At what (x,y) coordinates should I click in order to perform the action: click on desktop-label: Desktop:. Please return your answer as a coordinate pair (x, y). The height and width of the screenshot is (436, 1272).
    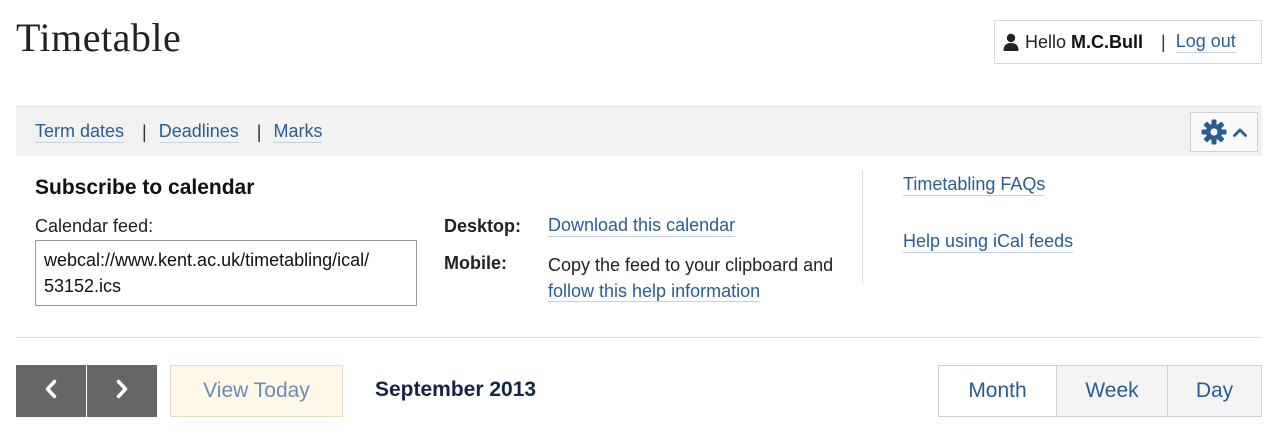
    Looking at the image, I should click on (483, 226).